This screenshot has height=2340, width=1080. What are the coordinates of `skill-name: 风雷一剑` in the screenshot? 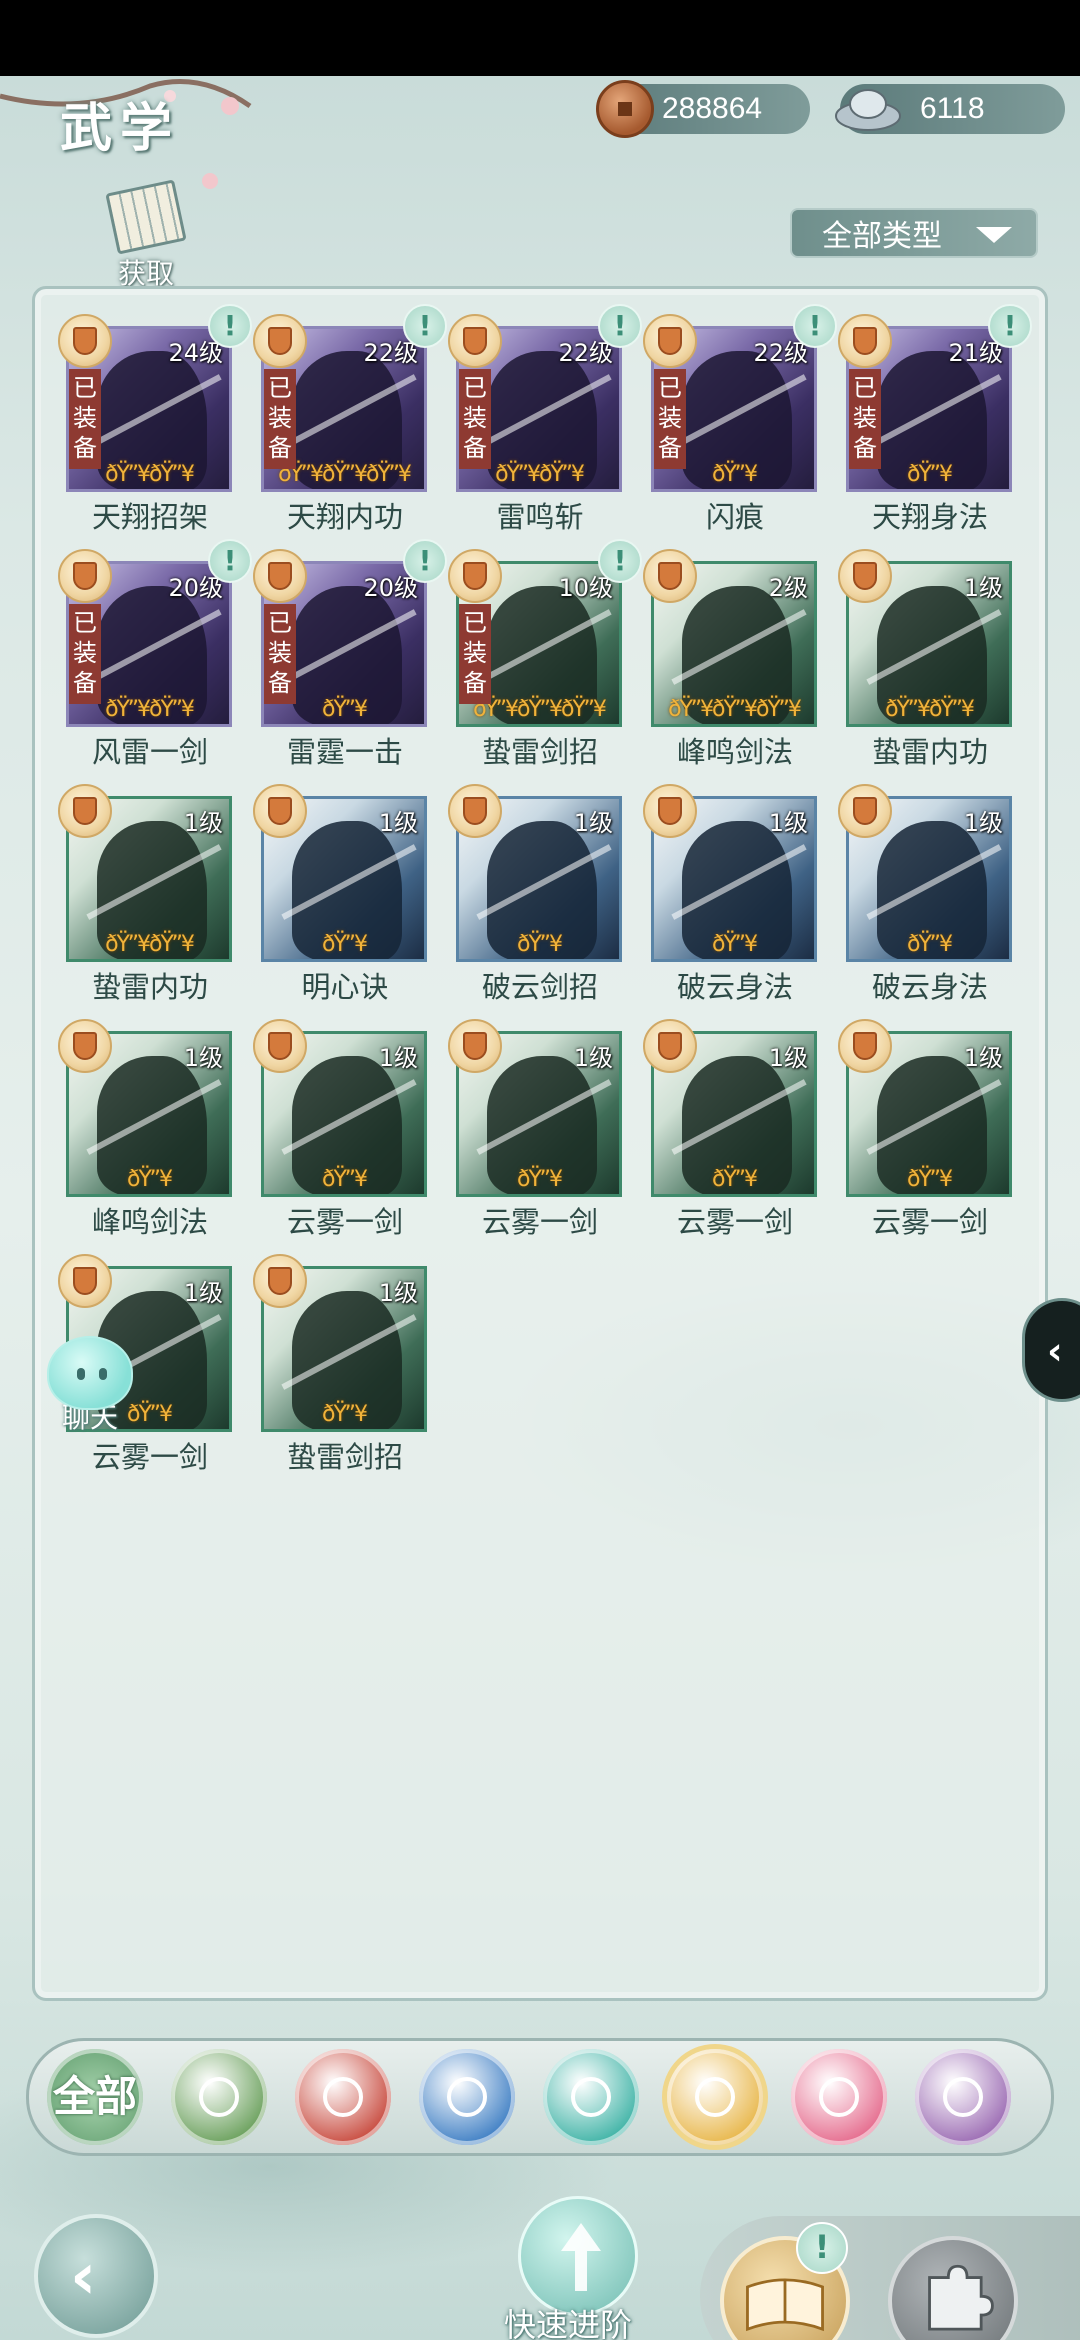 It's located at (149, 752).